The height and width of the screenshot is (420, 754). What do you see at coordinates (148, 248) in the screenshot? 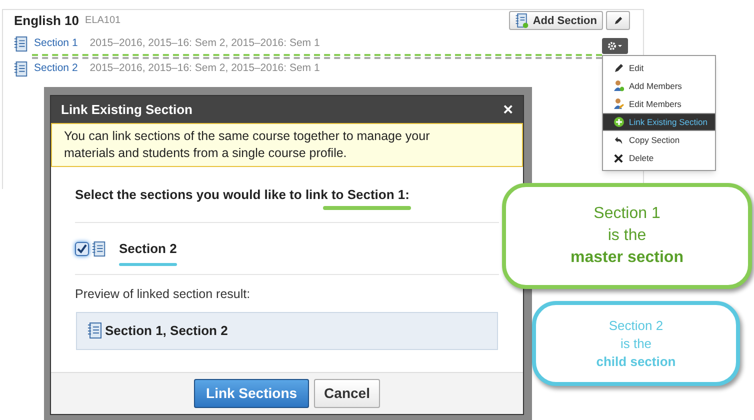
I see `section-label: Section 2` at bounding box center [148, 248].